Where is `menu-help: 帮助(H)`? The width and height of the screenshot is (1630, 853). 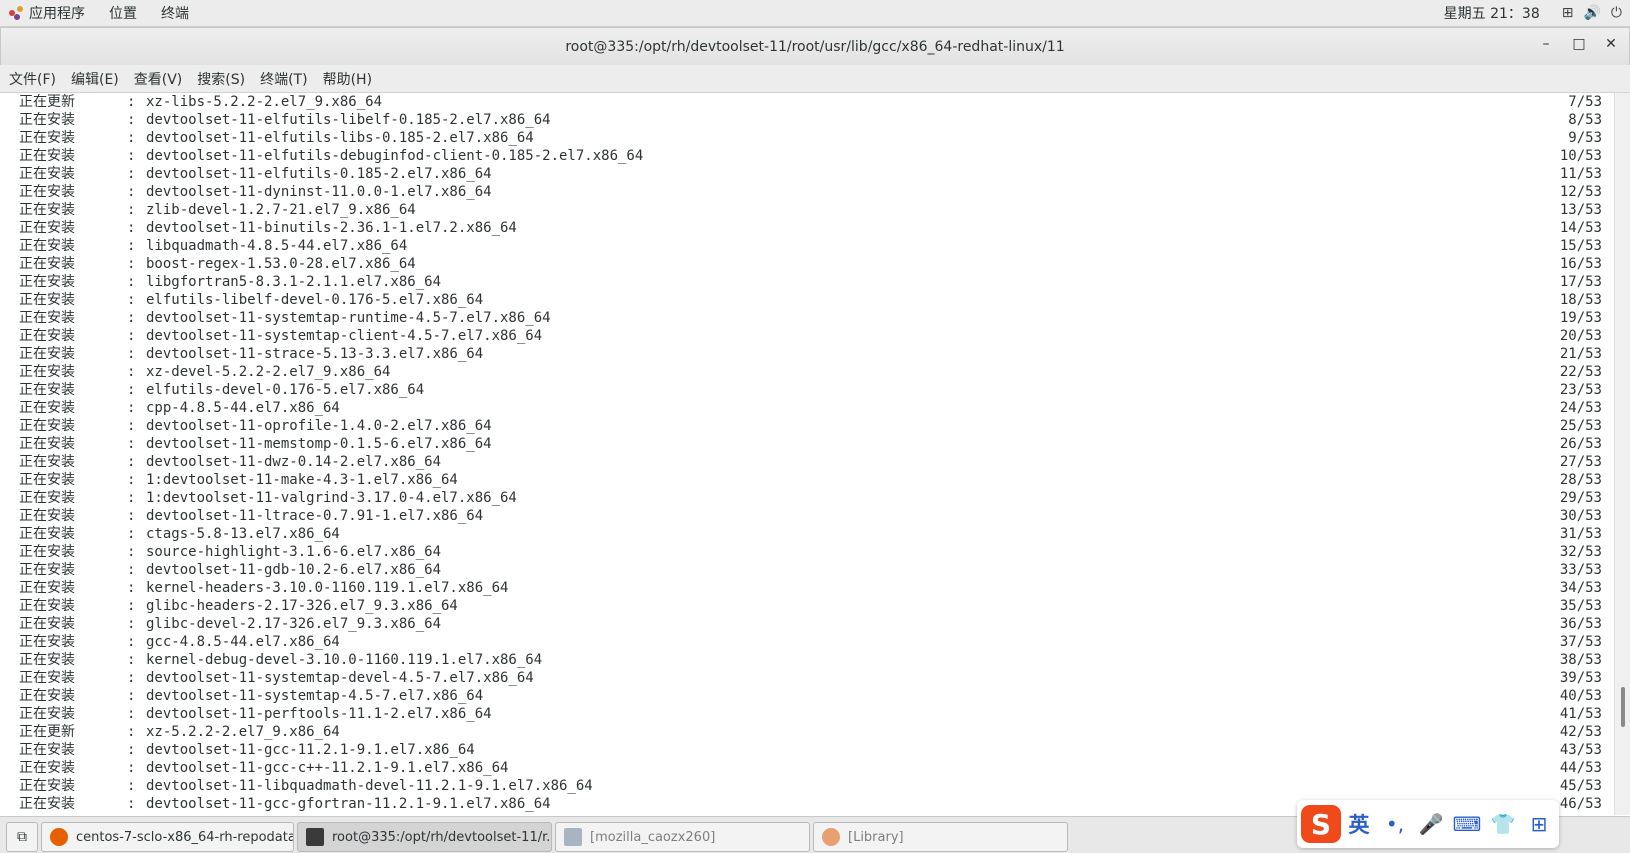
menu-help: 帮助(H) is located at coordinates (347, 79).